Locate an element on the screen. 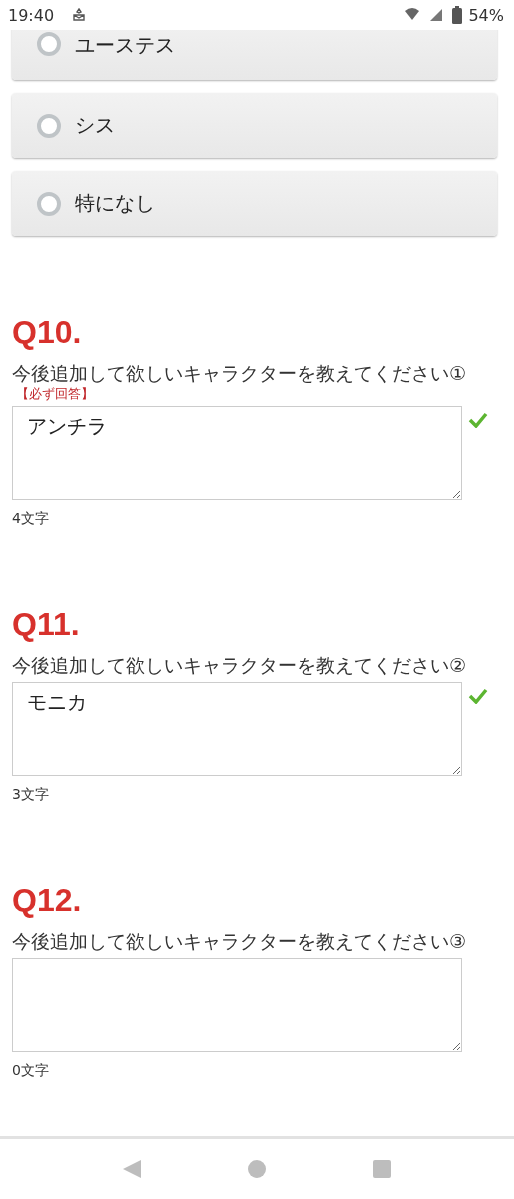 Image resolution: width=514 pixels, height=1199 pixels. recents-icon is located at coordinates (381, 1169).